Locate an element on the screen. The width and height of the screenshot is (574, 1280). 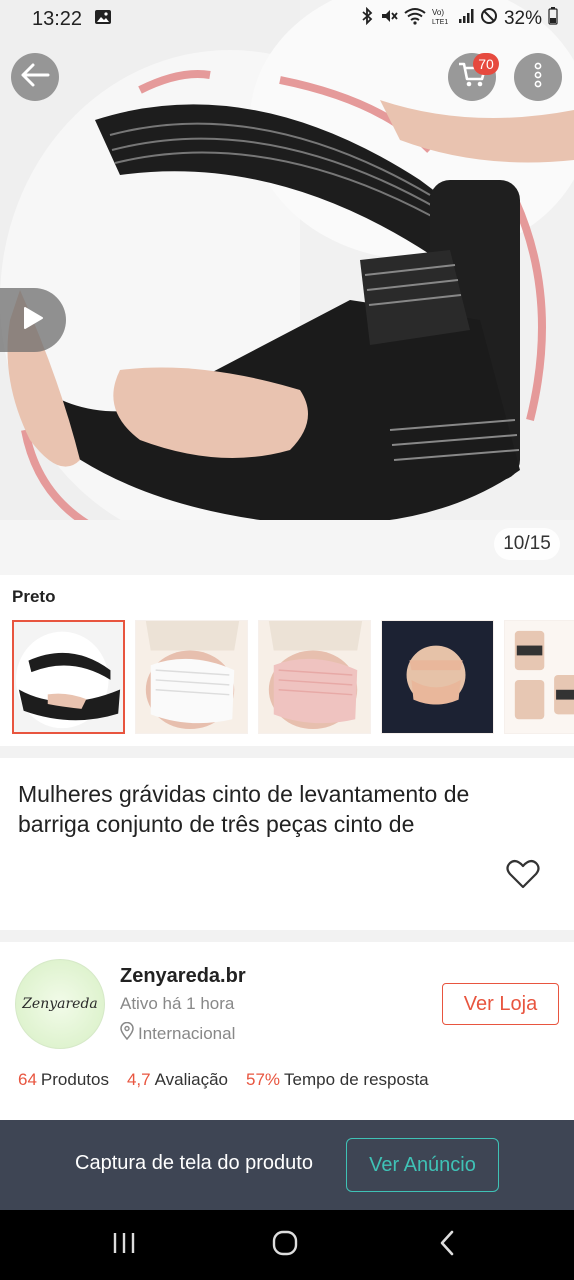
variant-thumbnails is located at coordinates (293, 677).